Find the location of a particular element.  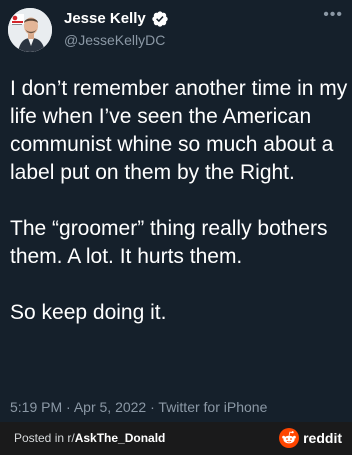

tweet-time: 5:19 PM is located at coordinates (36, 407).